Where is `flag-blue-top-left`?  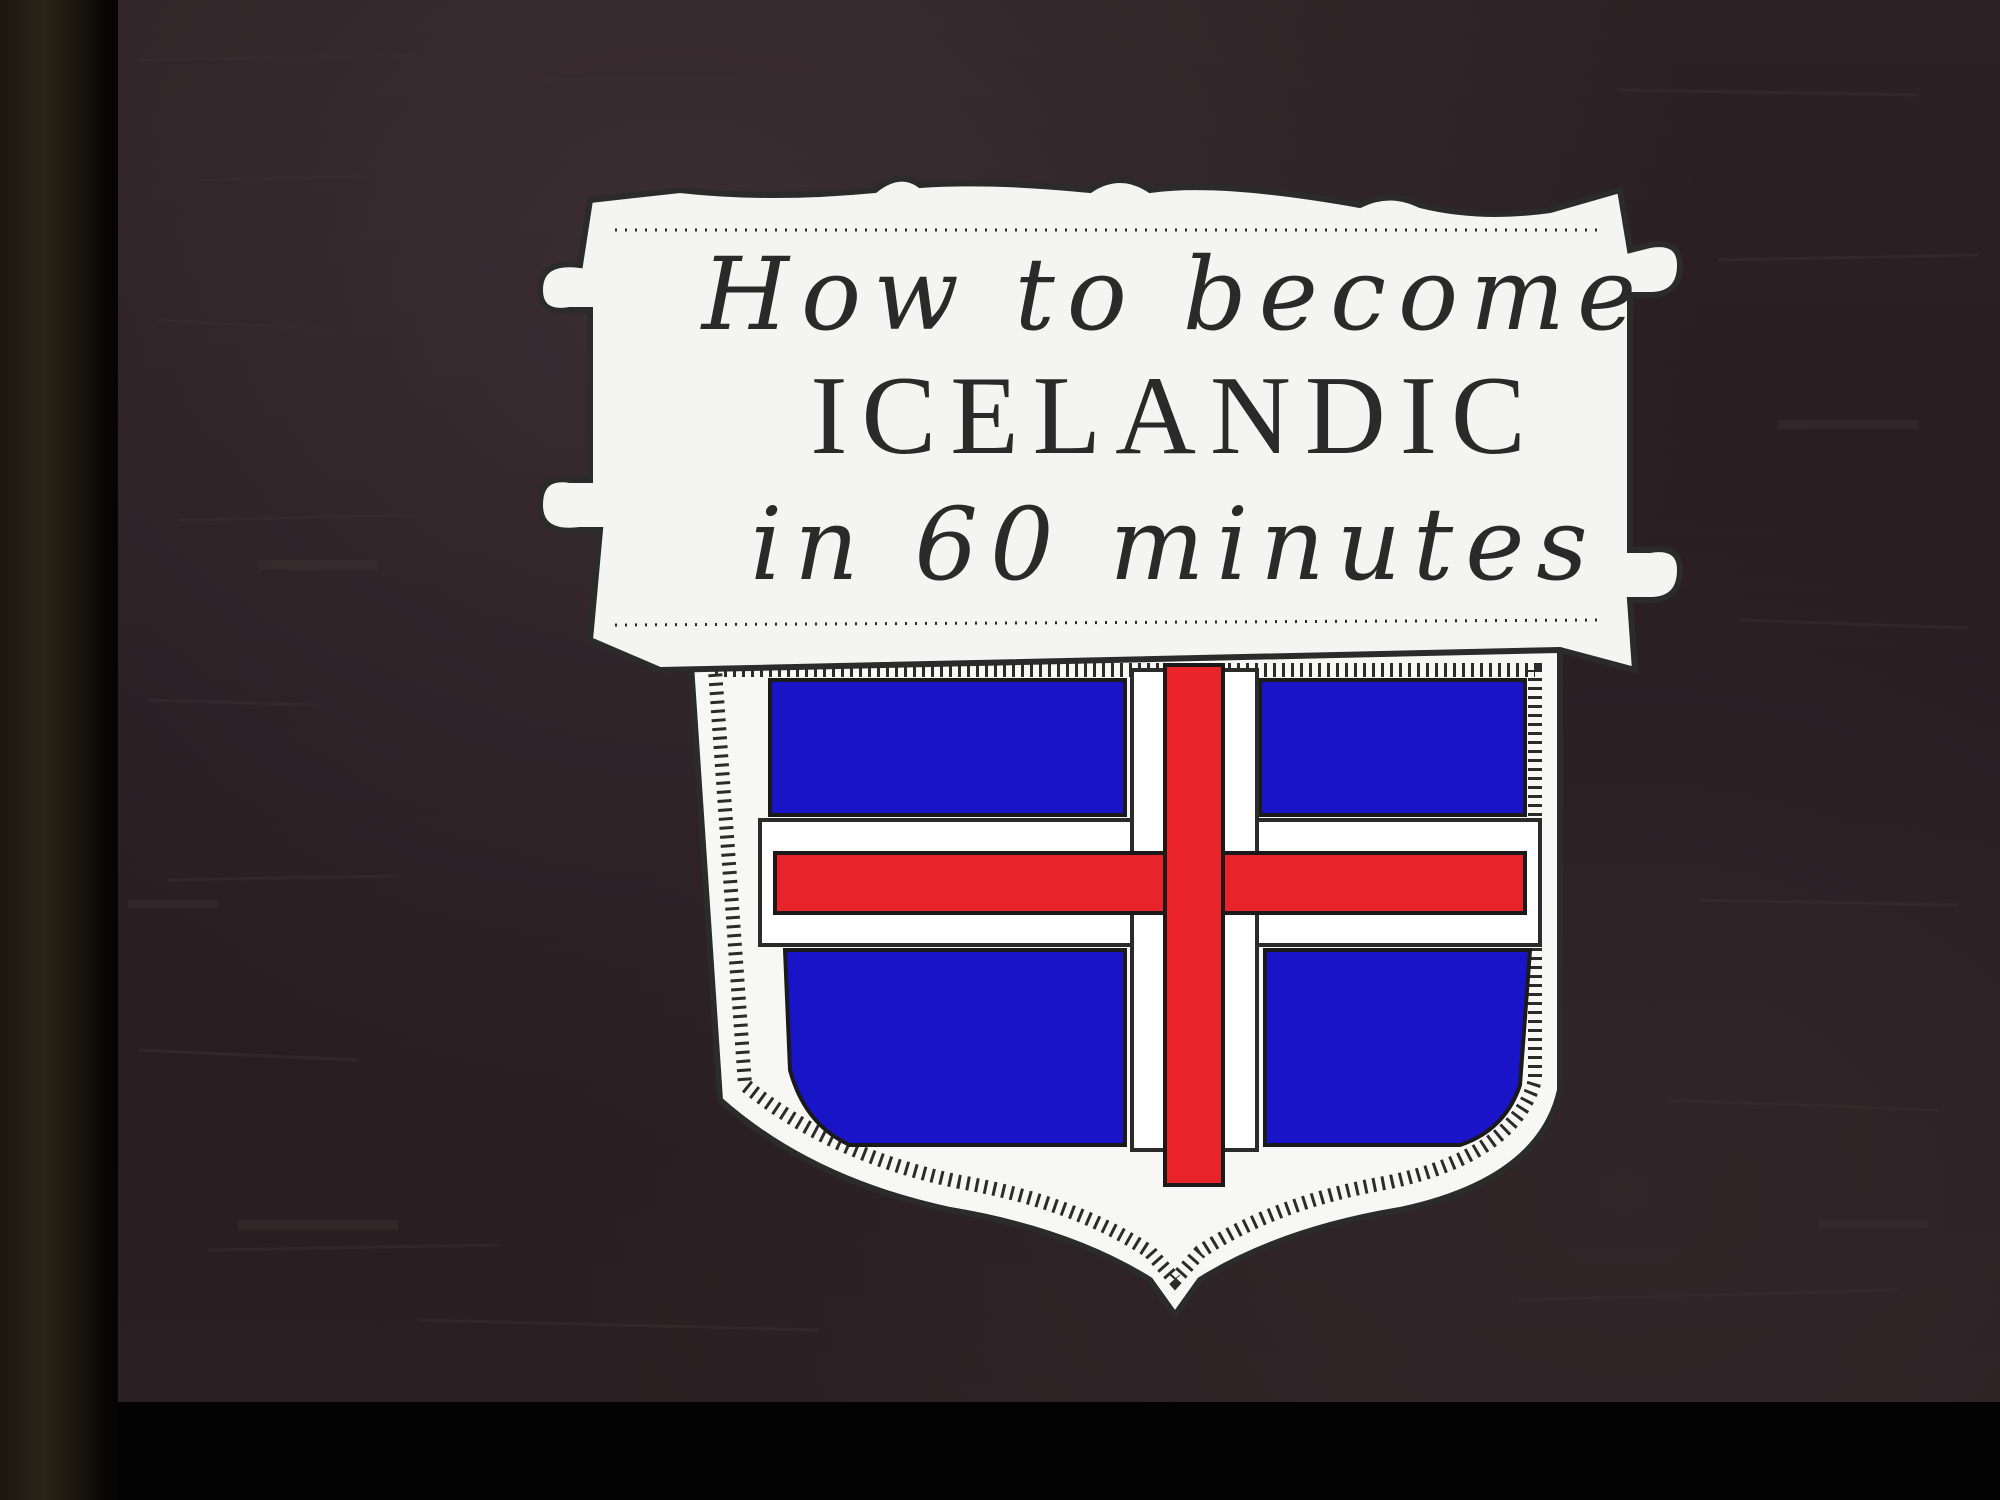
flag-blue-top-left is located at coordinates (947, 747).